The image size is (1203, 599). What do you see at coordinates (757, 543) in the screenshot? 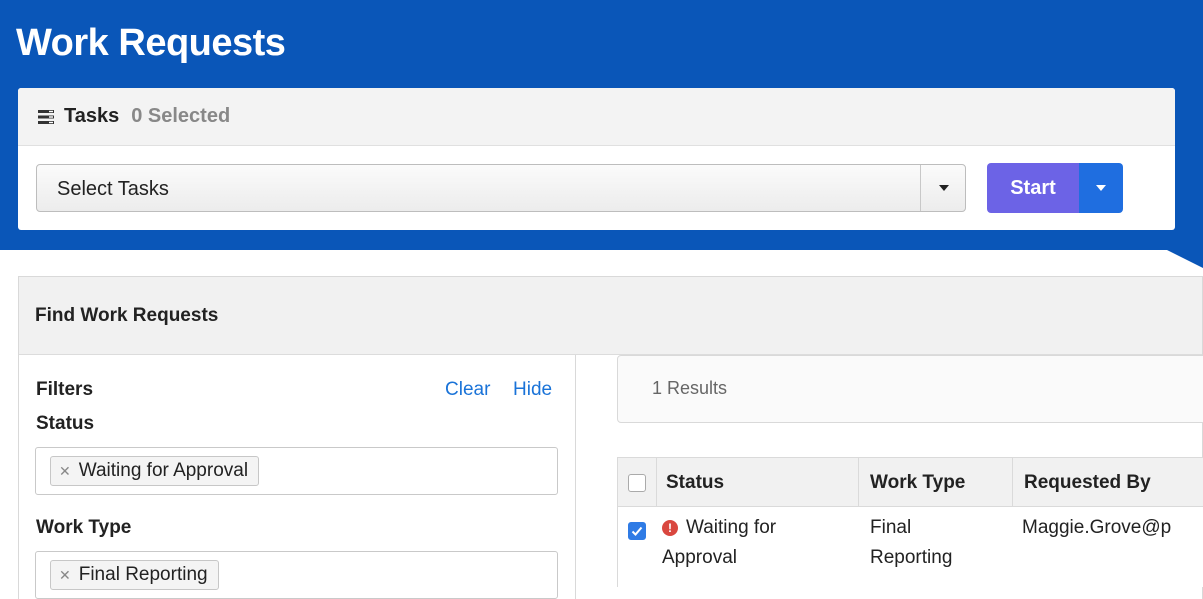
I see `row-status-cell: ! Waiting for Approval` at bounding box center [757, 543].